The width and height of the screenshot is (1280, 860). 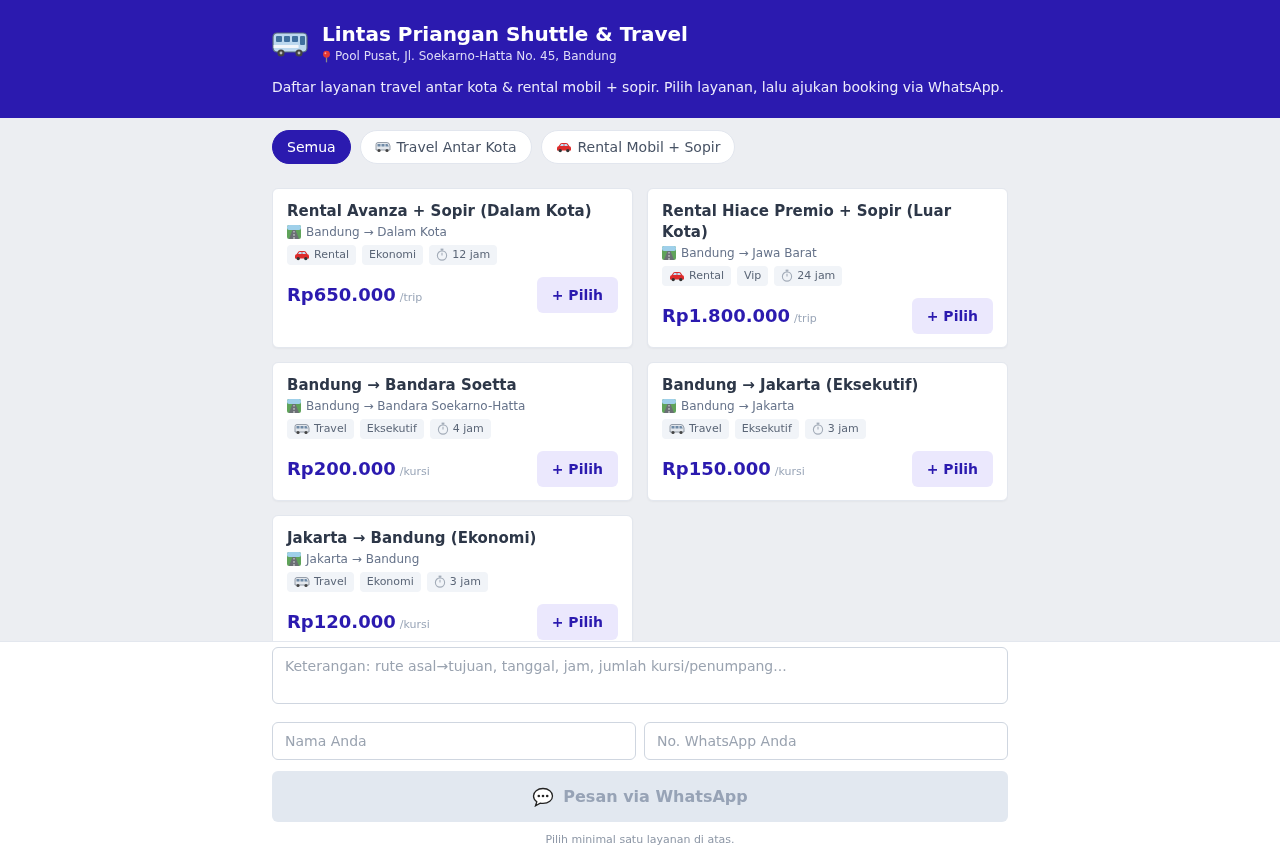 I want to click on route-text: Bandung → Jakarta, so click(x=738, y=406).